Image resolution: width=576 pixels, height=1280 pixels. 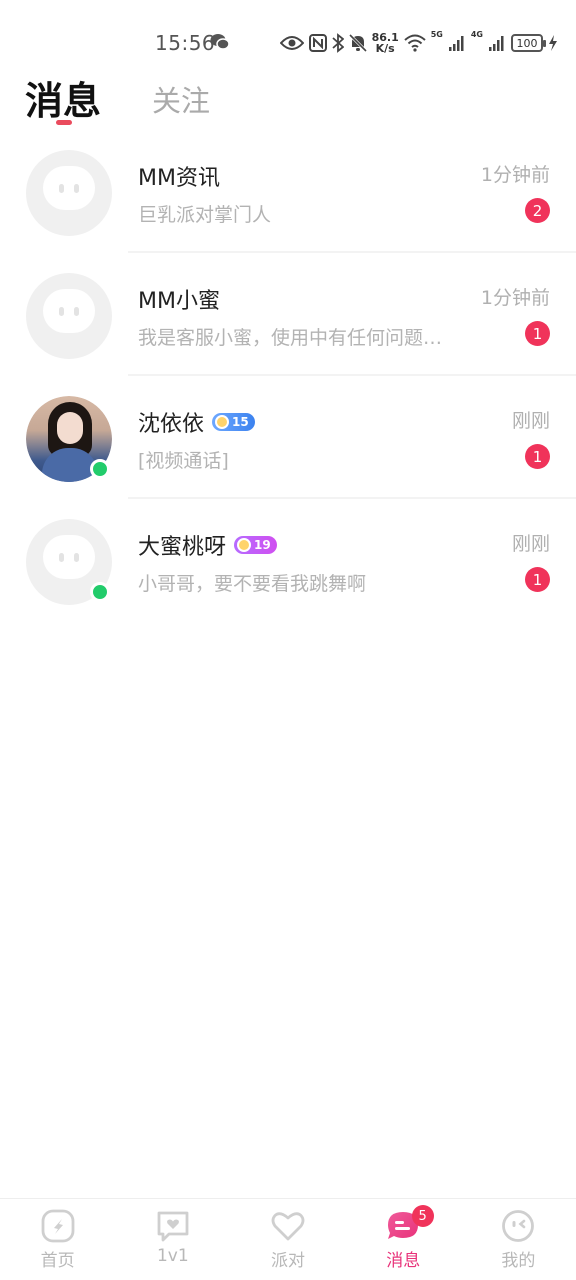 I want to click on conversation-item: MM资讯 1分钟前 巨乳派对掌门人 2, so click(x=288, y=191).